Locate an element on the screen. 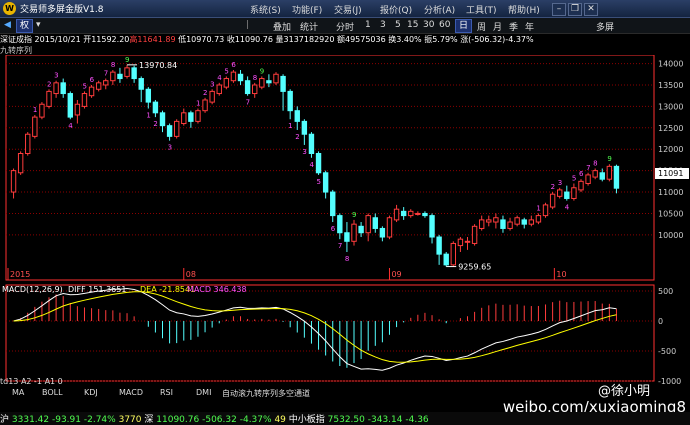 The height and width of the screenshot is (425, 690). period-1min: 1 is located at coordinates (368, 25).